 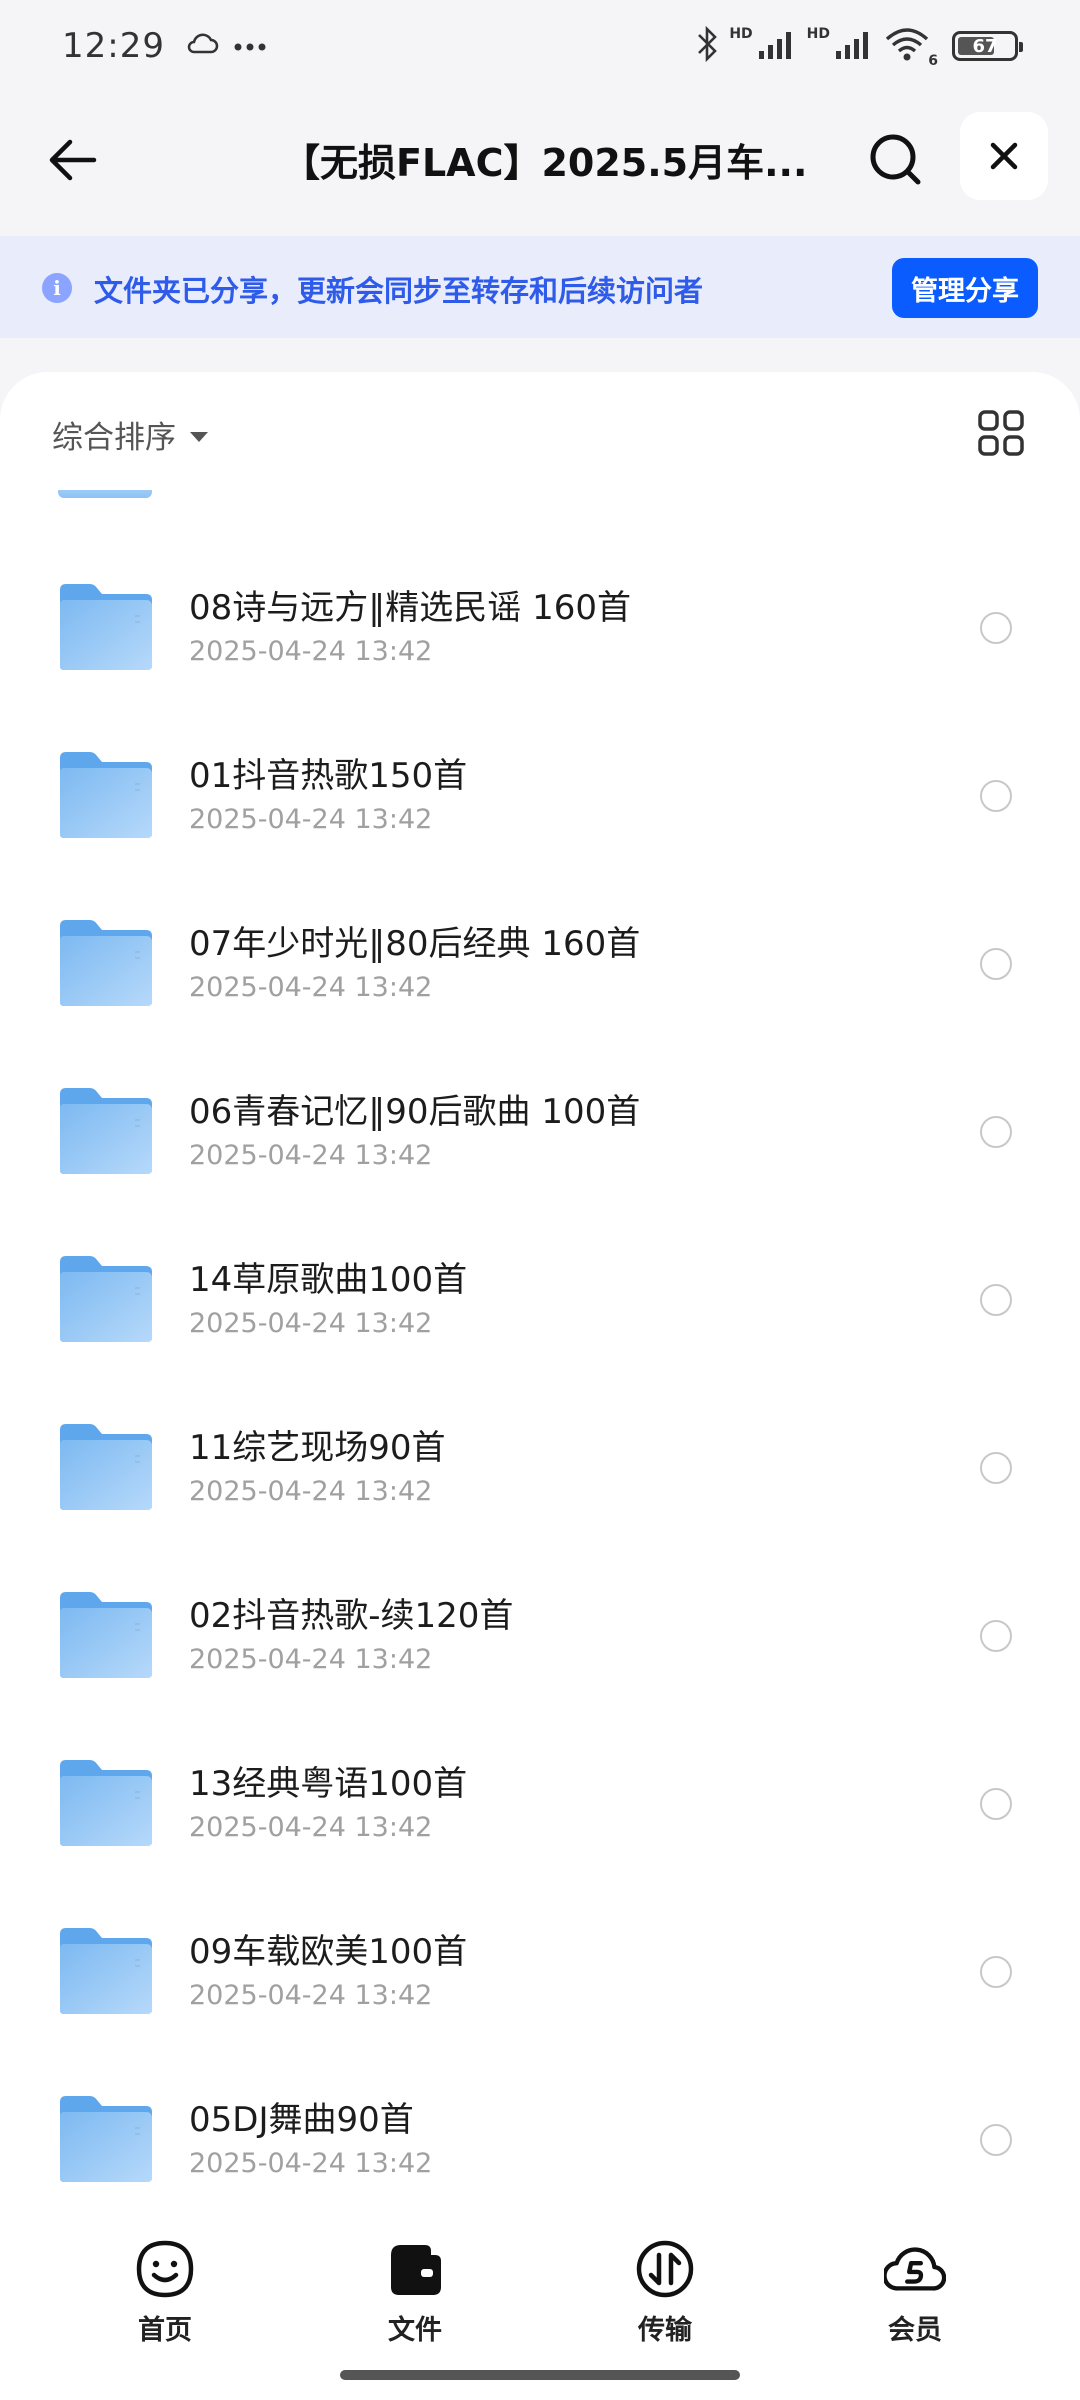 I want to click on list-item: 07年少时光‖80后经典 160首 2025-04-24 13:42, so click(x=540, y=978).